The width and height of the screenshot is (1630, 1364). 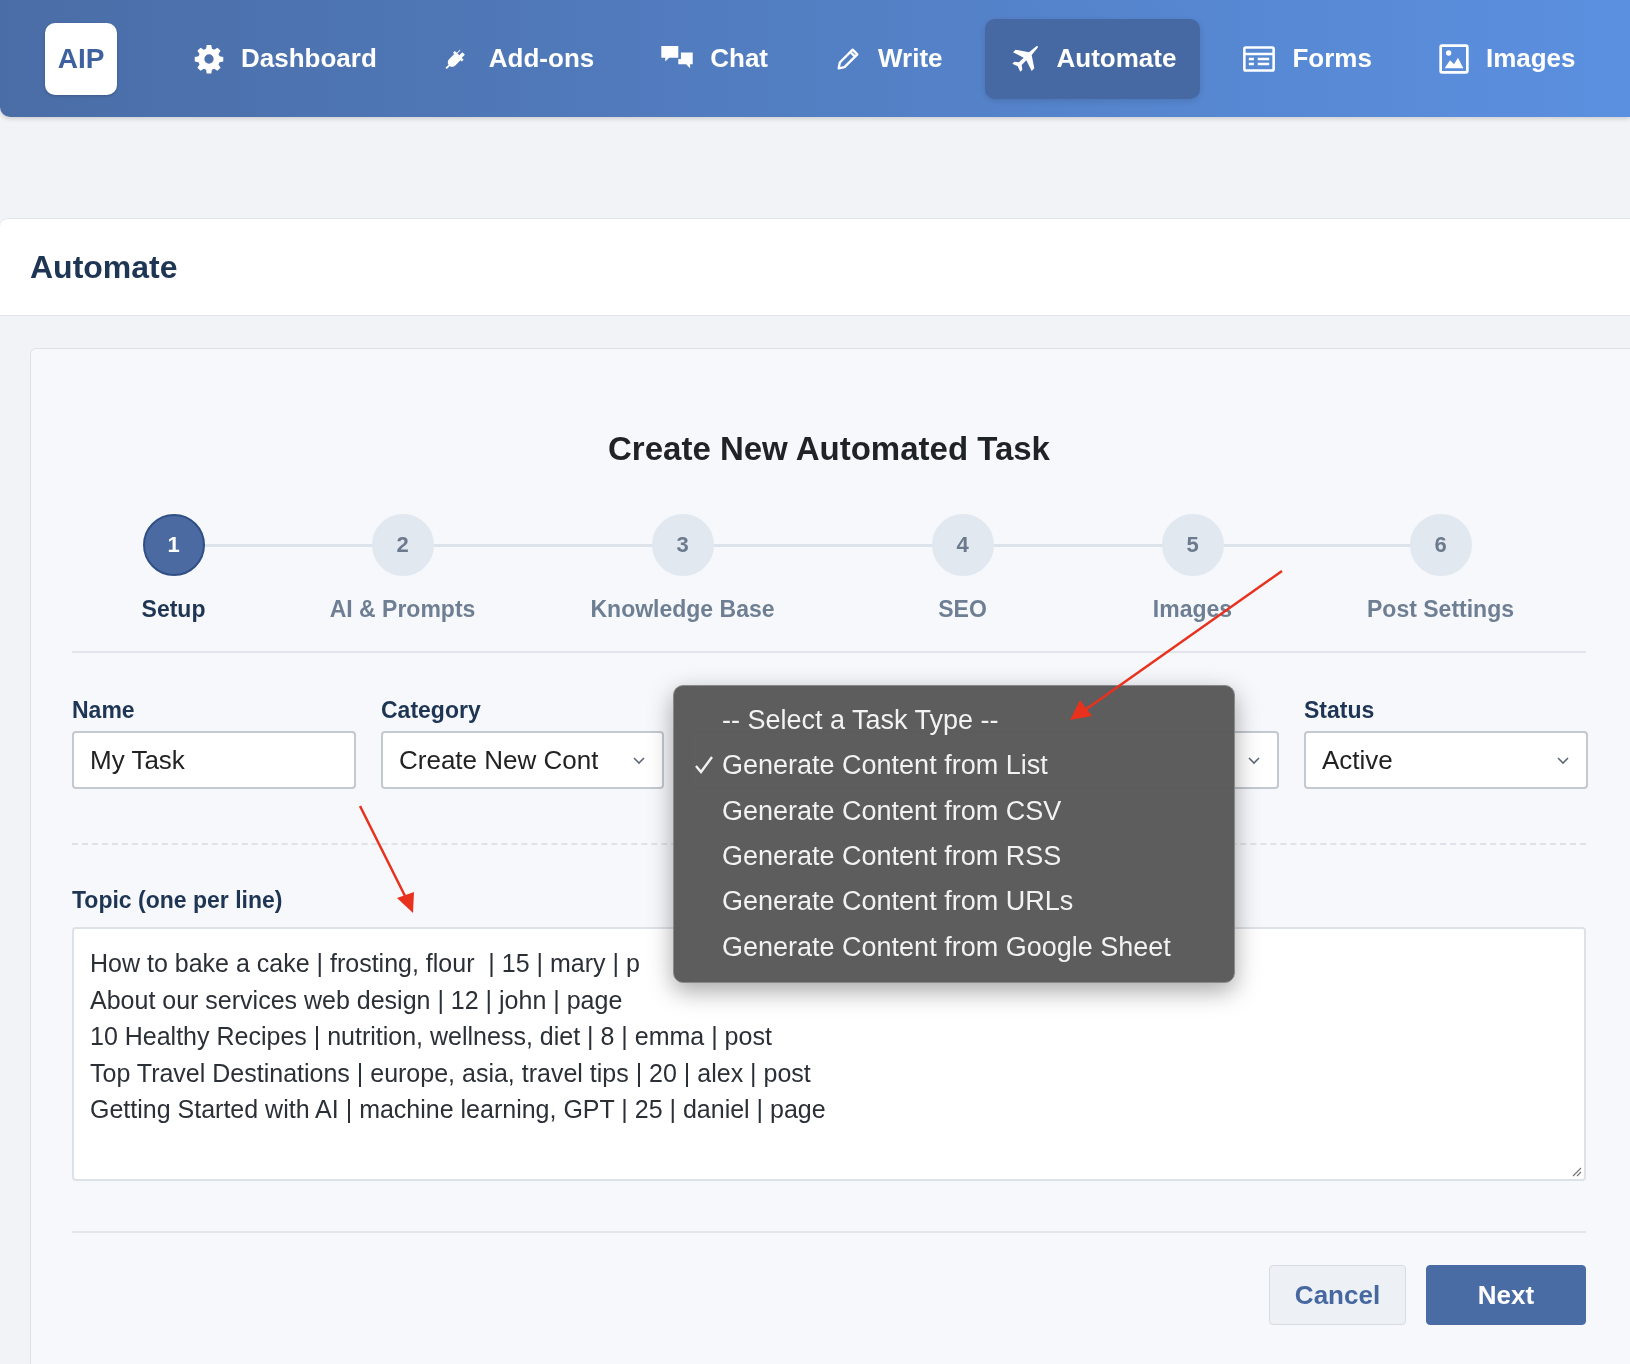 What do you see at coordinates (356, 1000) in the screenshot?
I see `topic-line: About our services web design | 12 | john | page` at bounding box center [356, 1000].